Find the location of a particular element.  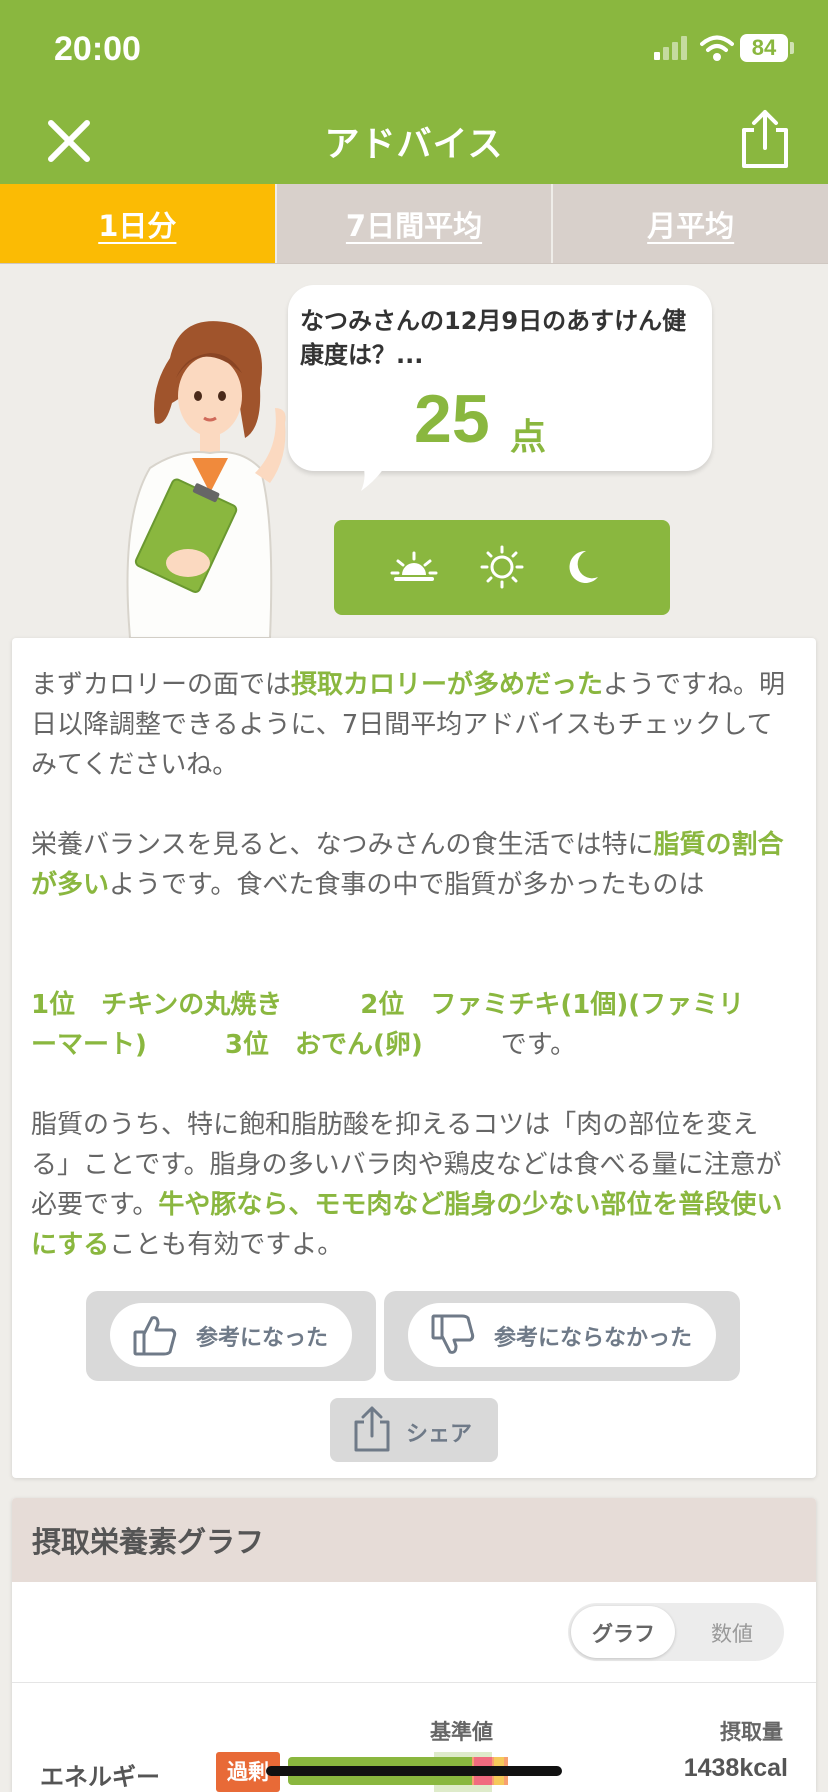

sunrise-icon is located at coordinates (414, 567).